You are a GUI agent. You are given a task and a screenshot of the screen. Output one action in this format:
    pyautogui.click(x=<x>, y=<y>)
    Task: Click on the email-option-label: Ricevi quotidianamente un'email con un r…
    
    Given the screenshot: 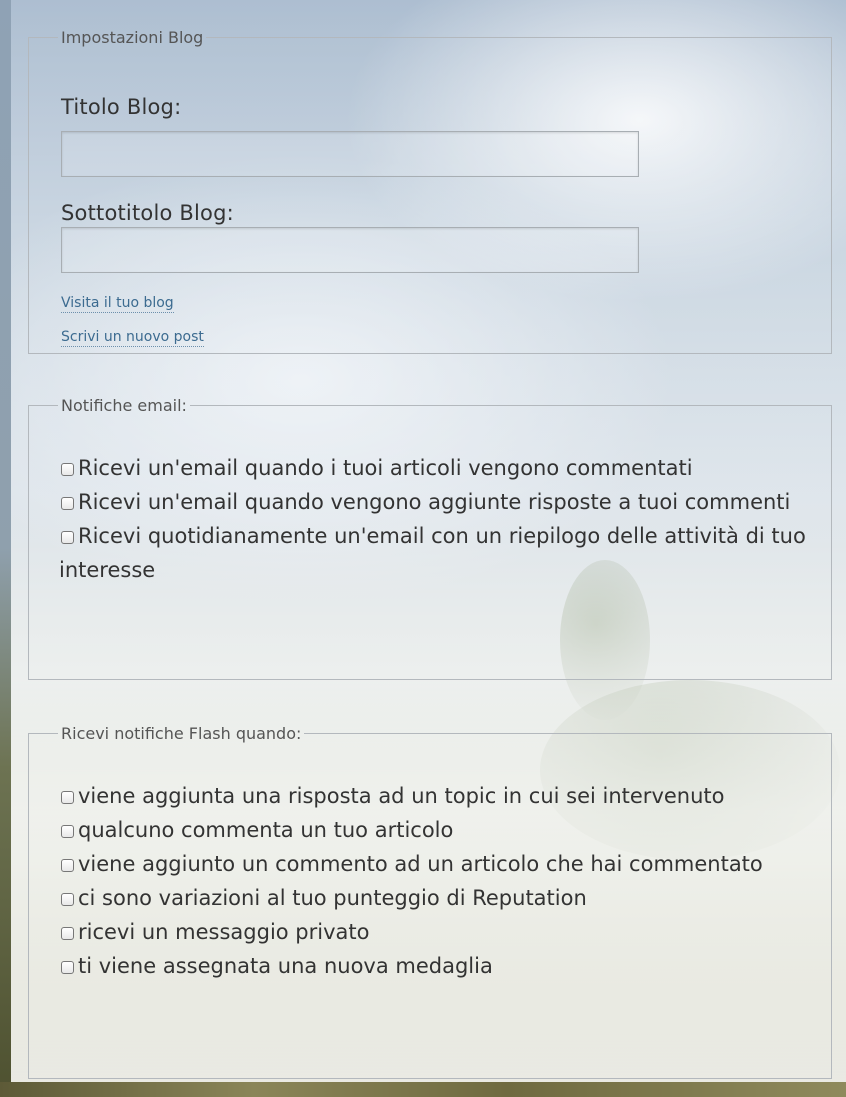 What is the action you would take?
    pyautogui.click(x=432, y=553)
    